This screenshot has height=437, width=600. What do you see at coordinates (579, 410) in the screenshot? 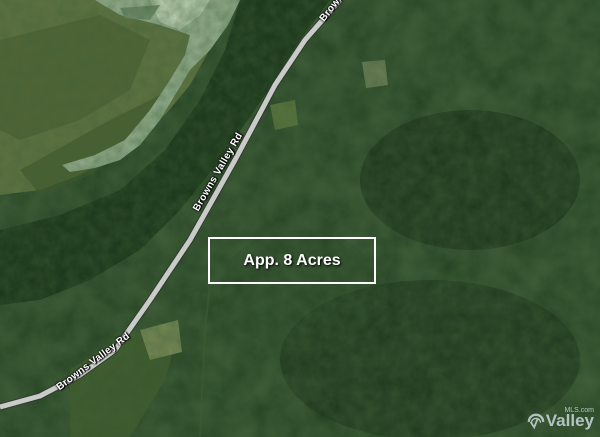
I see `watermark-subtext: MLS.com` at bounding box center [579, 410].